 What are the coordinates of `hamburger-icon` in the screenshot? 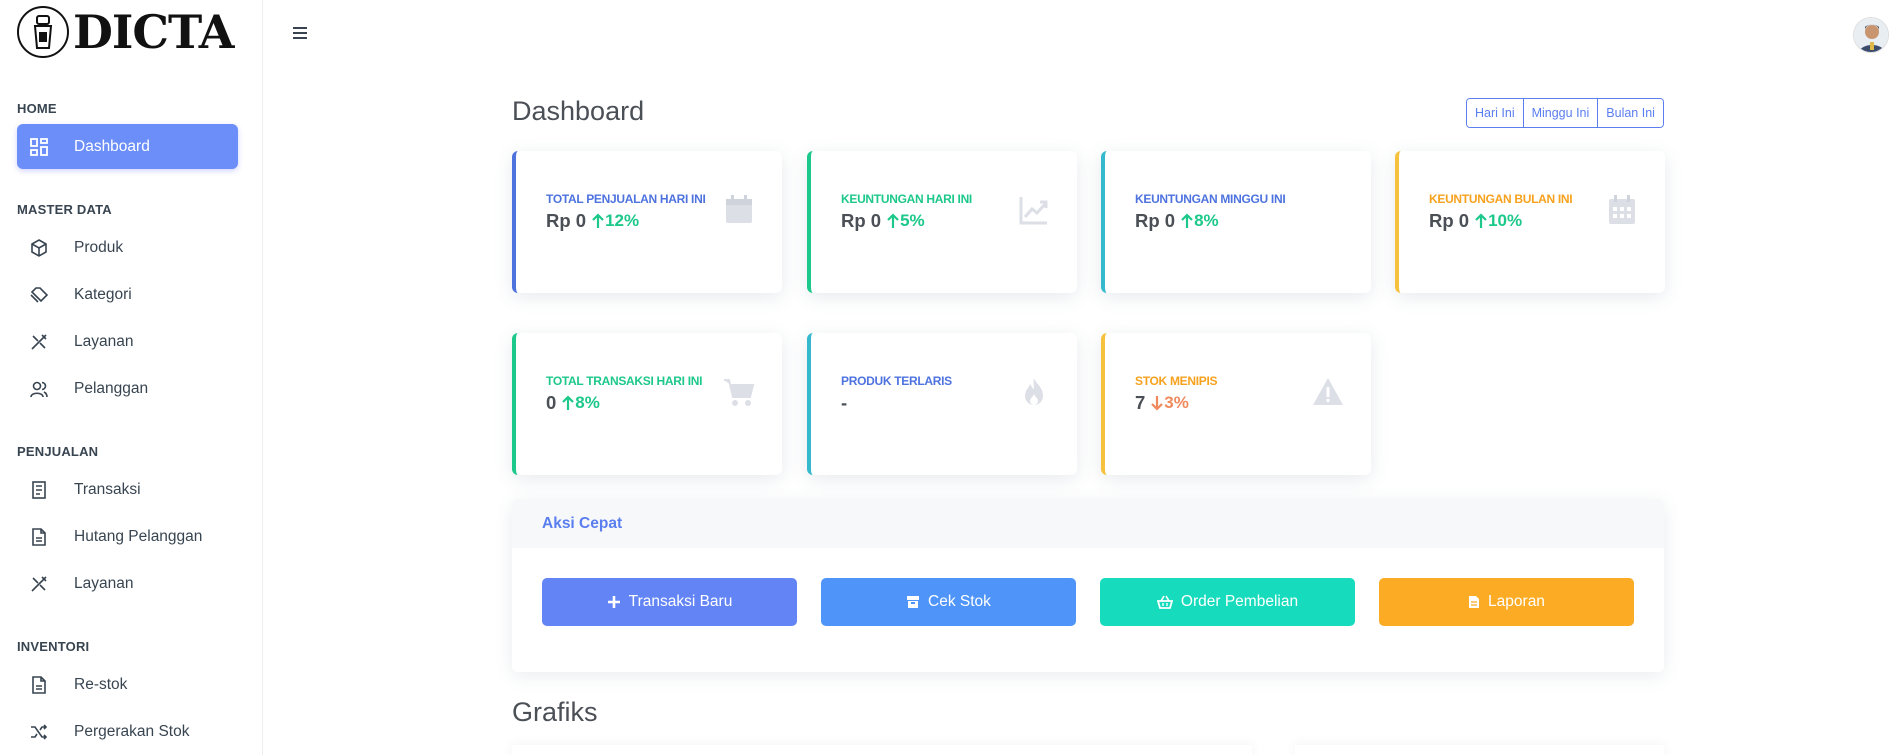 It's located at (300, 33).